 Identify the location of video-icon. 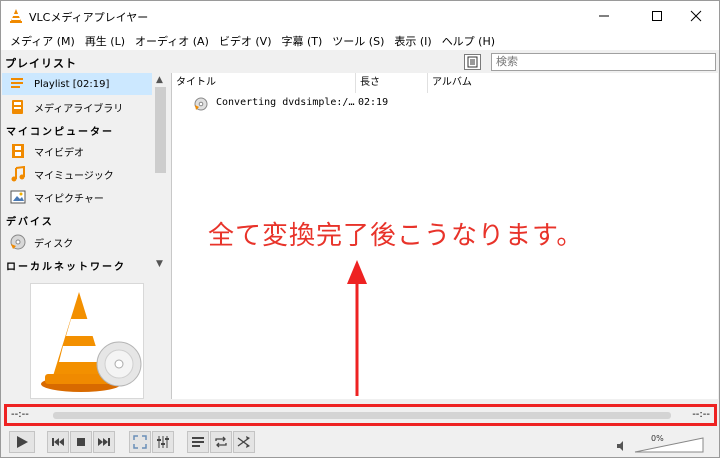
(18, 151).